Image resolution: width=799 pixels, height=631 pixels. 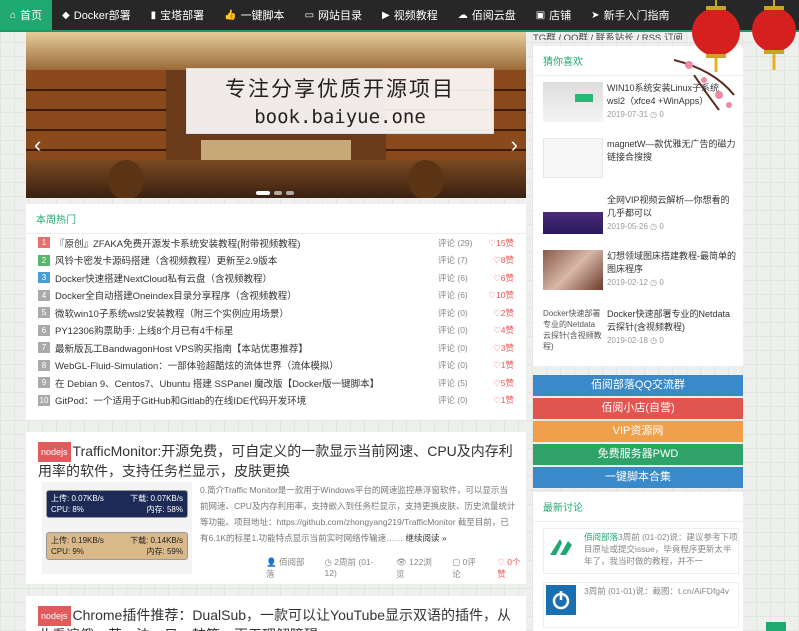 I want to click on hot-item-title: Docker快速搭建NextCloud私有云盘（含视频教程）, so click(x=246, y=278).